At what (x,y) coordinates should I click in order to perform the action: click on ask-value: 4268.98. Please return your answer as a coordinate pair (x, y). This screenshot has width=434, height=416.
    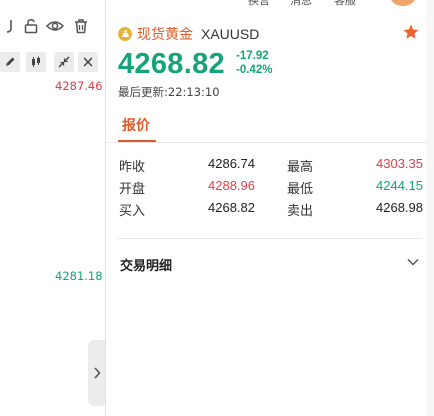
    Looking at the image, I should click on (399, 207).